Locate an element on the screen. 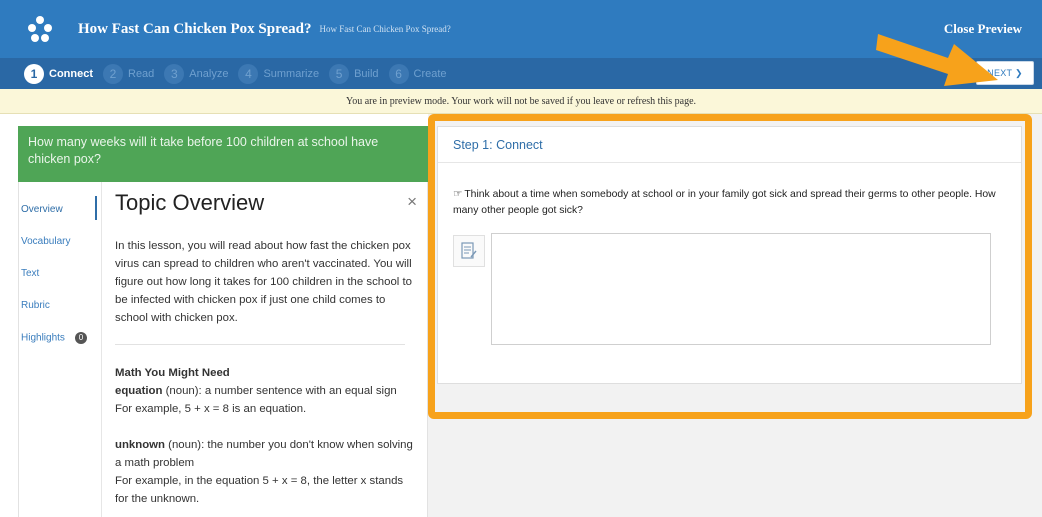 The height and width of the screenshot is (517, 1042). step-label: Connect is located at coordinates (71, 73).